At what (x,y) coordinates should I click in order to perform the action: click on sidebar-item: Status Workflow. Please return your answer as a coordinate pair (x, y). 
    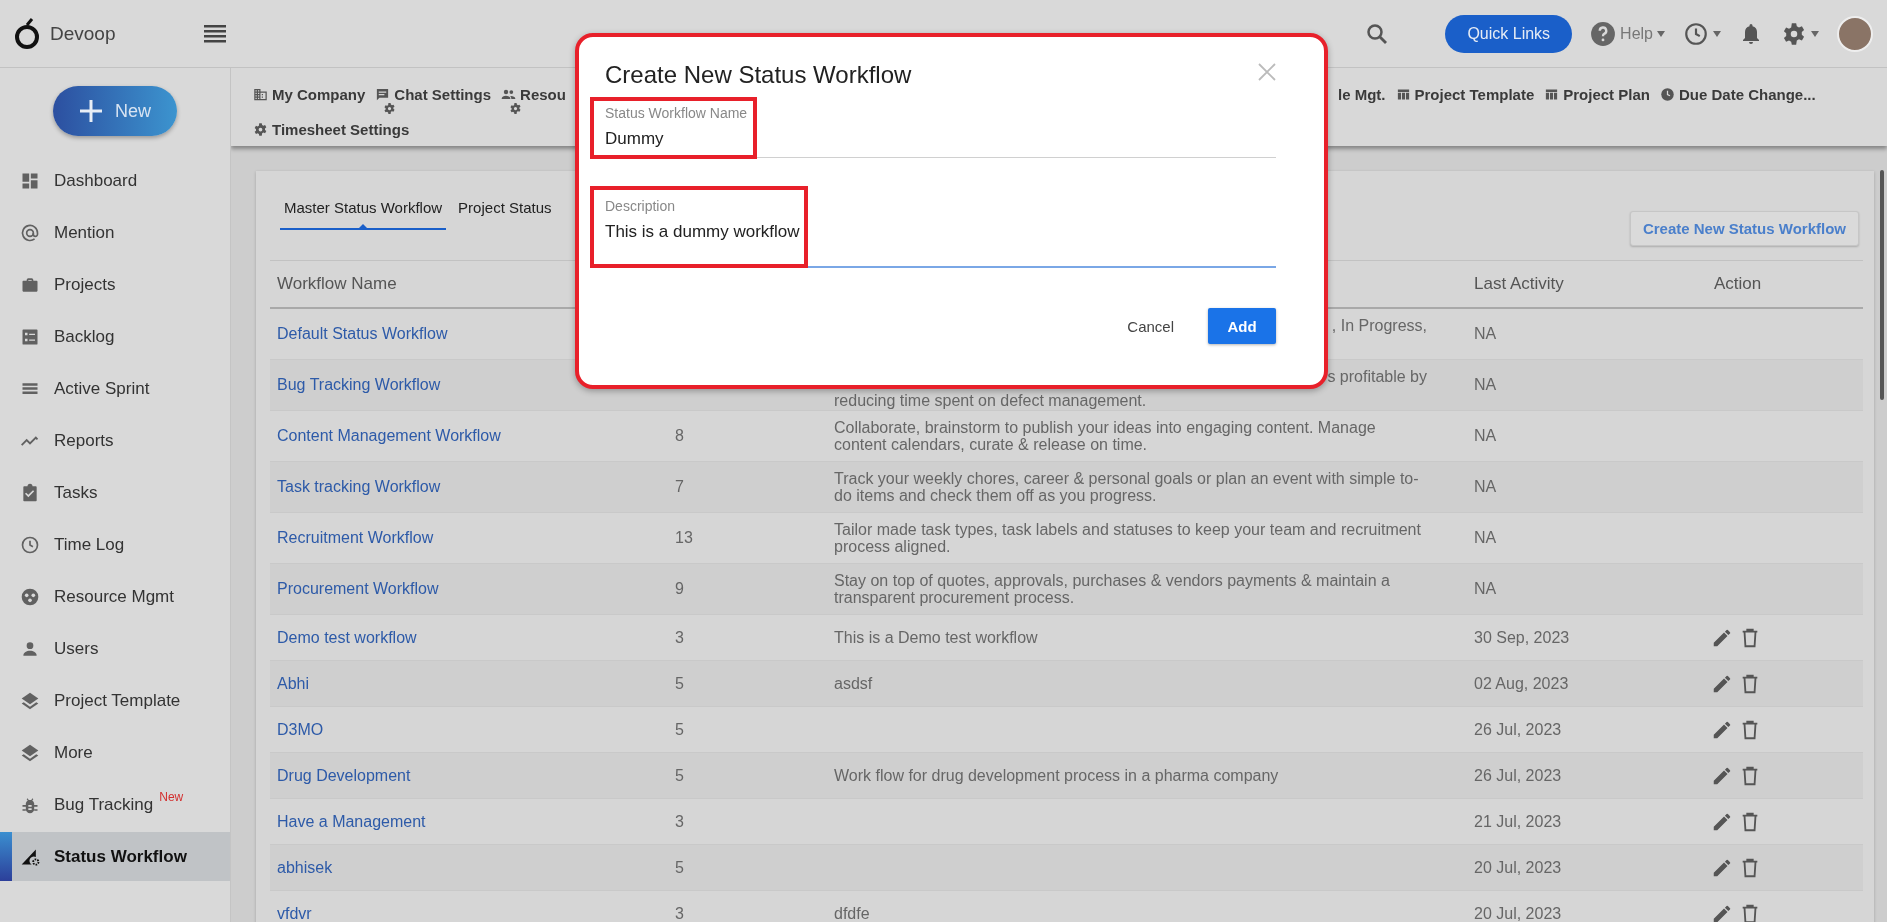
    Looking at the image, I should click on (115, 856).